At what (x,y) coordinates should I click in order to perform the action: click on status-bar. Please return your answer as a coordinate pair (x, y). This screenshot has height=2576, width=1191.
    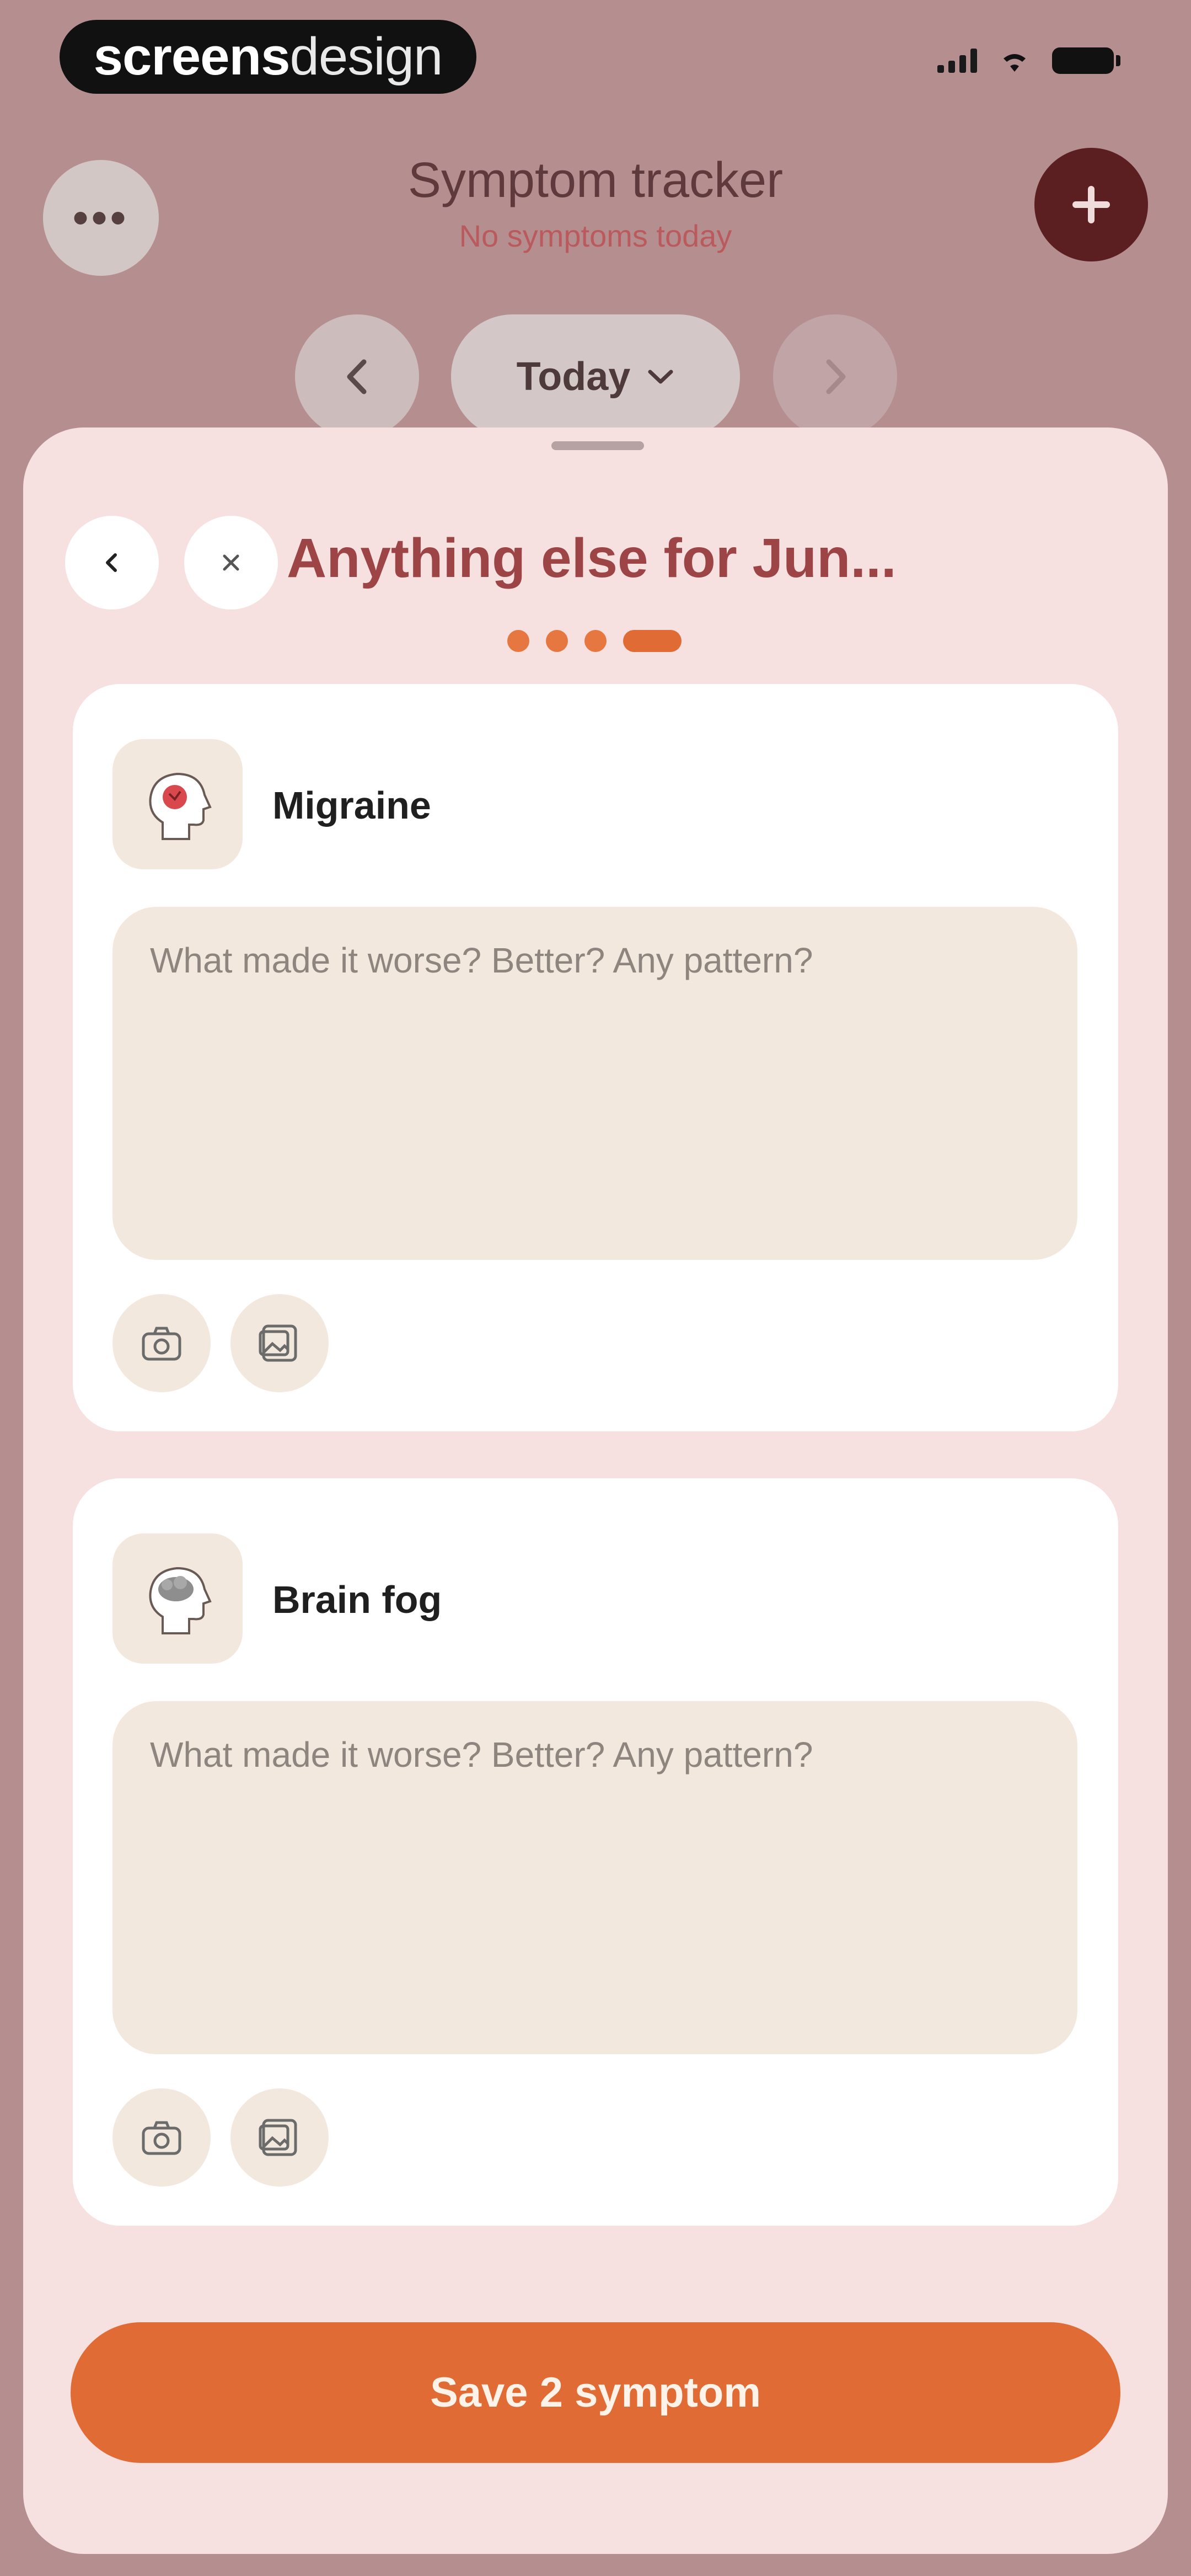
    Looking at the image, I should click on (1028, 60).